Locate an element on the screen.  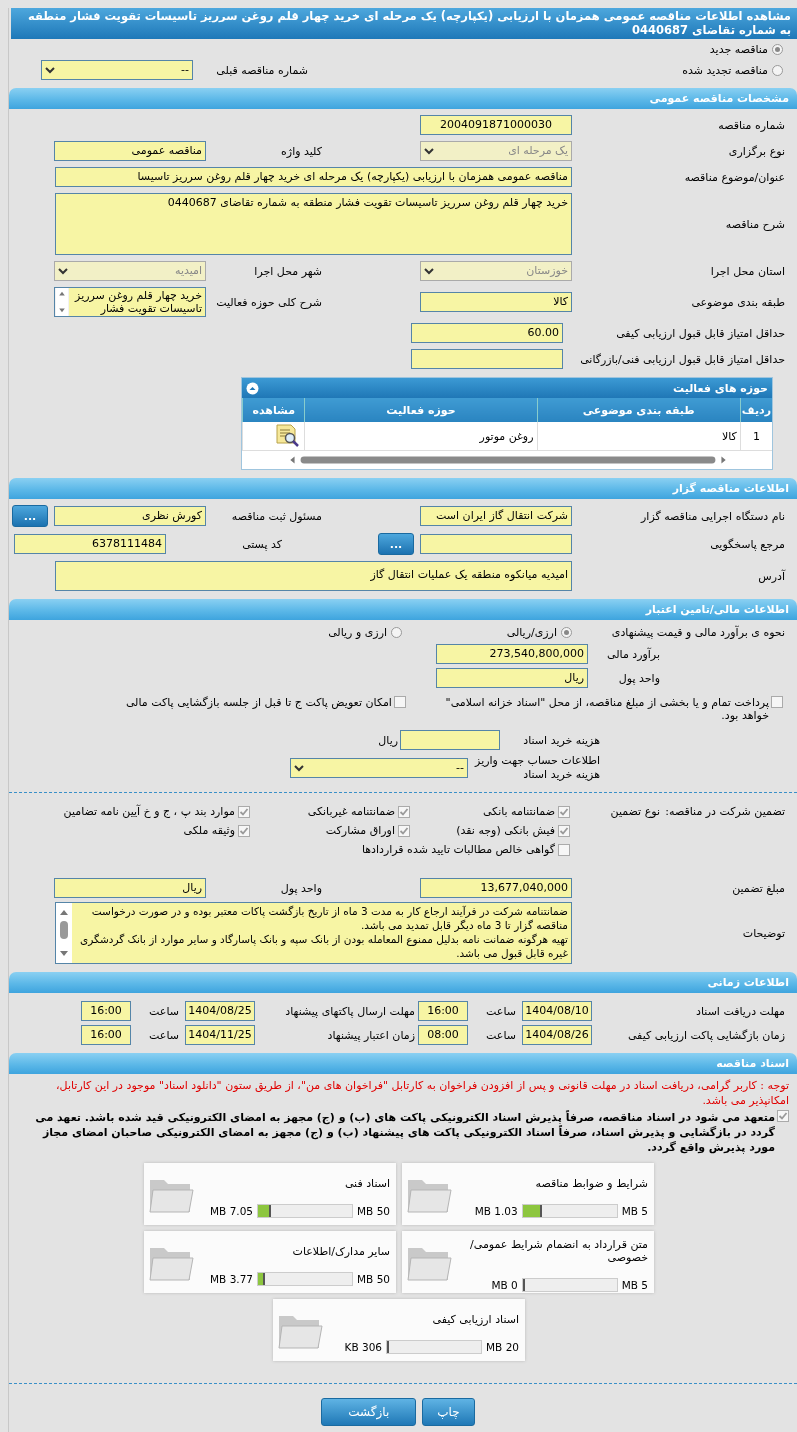
checkbox-label: اوراق مشارکت is located at coordinates (360, 830).